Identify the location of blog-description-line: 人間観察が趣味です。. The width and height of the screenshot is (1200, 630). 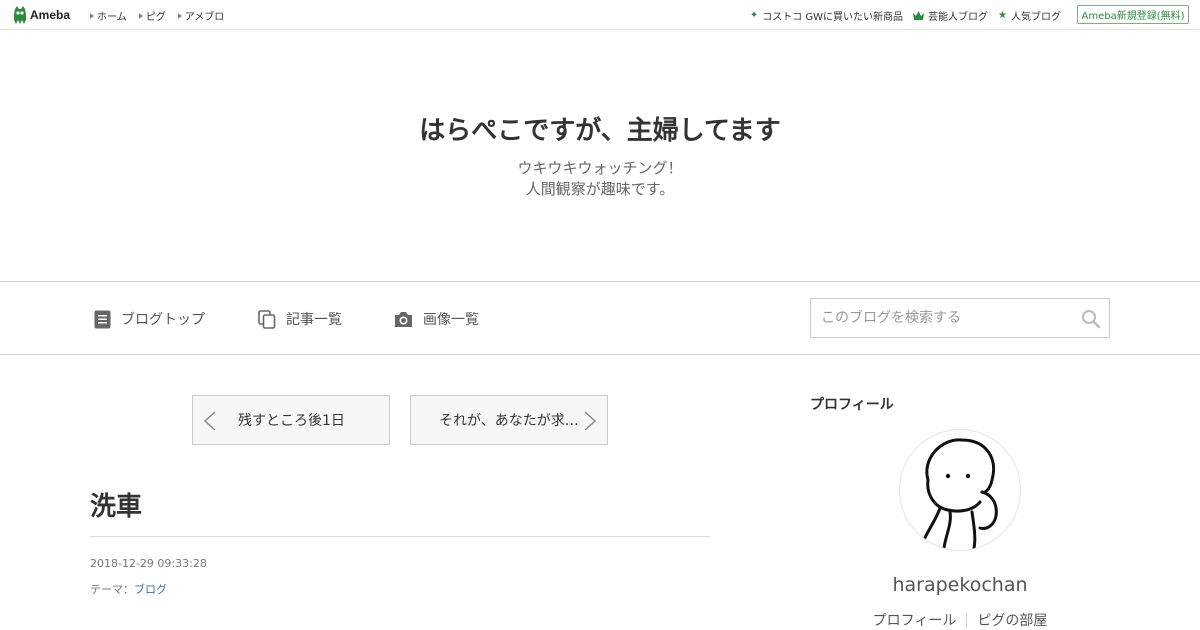
(600, 189).